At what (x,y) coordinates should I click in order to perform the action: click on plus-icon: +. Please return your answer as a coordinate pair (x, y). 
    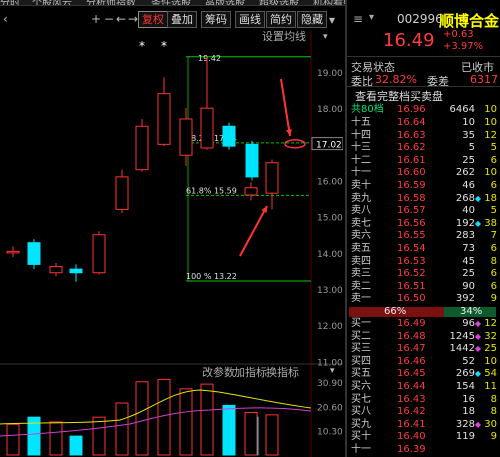
    Looking at the image, I should click on (96, 19).